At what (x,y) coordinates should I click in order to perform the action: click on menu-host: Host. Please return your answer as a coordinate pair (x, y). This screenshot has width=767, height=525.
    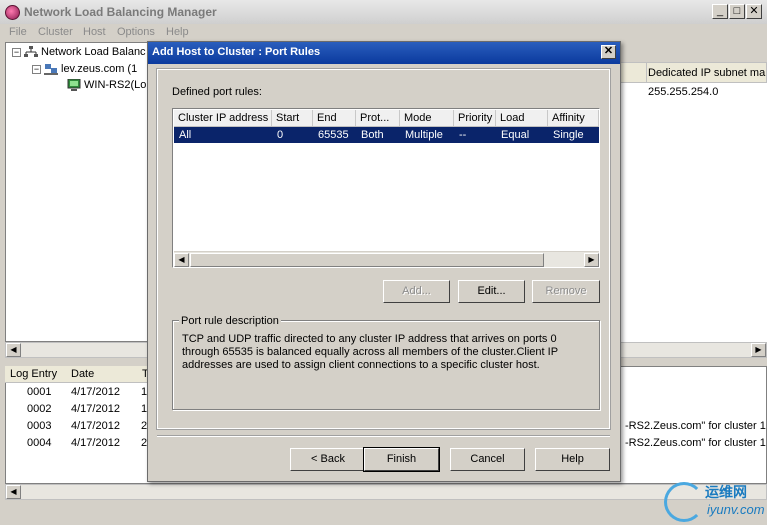
    Looking at the image, I should click on (94, 32).